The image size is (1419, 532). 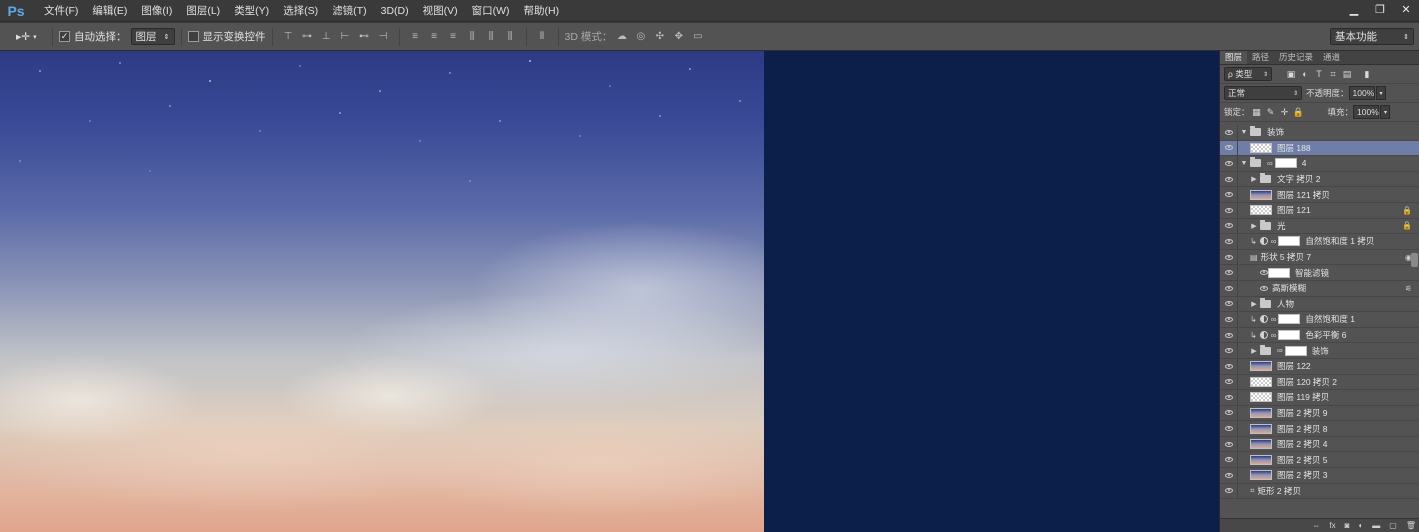 I want to click on 3d-pan-icon: ✣, so click(x=659, y=36).